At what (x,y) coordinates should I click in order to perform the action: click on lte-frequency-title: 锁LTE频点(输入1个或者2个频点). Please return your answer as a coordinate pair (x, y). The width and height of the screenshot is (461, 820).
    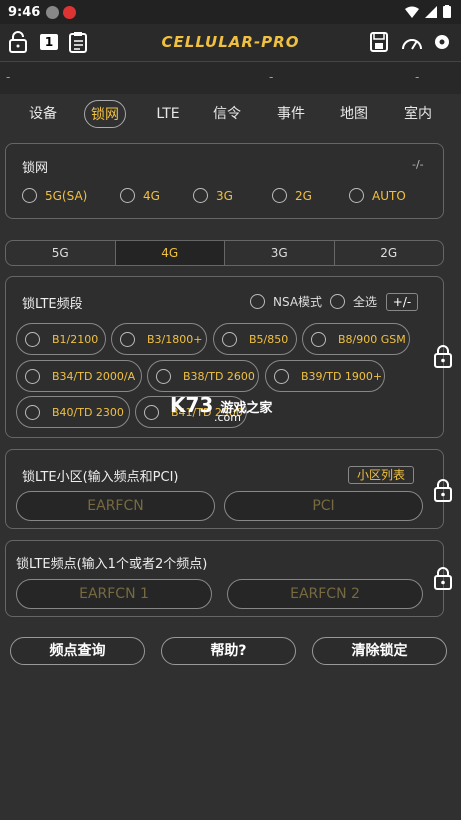
    Looking at the image, I should click on (112, 564).